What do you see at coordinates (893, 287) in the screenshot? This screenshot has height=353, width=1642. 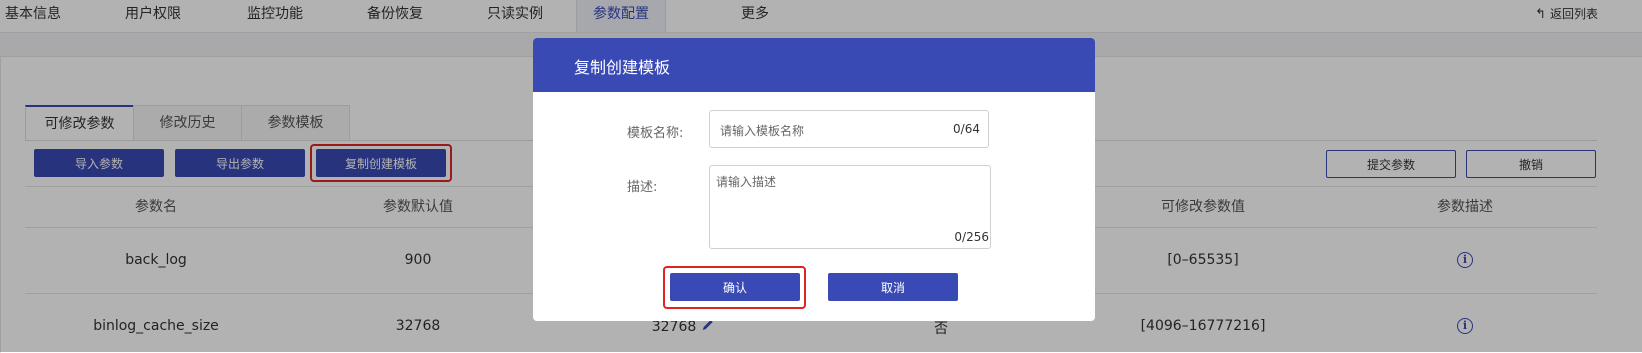 I see `cancel-button: 取消` at bounding box center [893, 287].